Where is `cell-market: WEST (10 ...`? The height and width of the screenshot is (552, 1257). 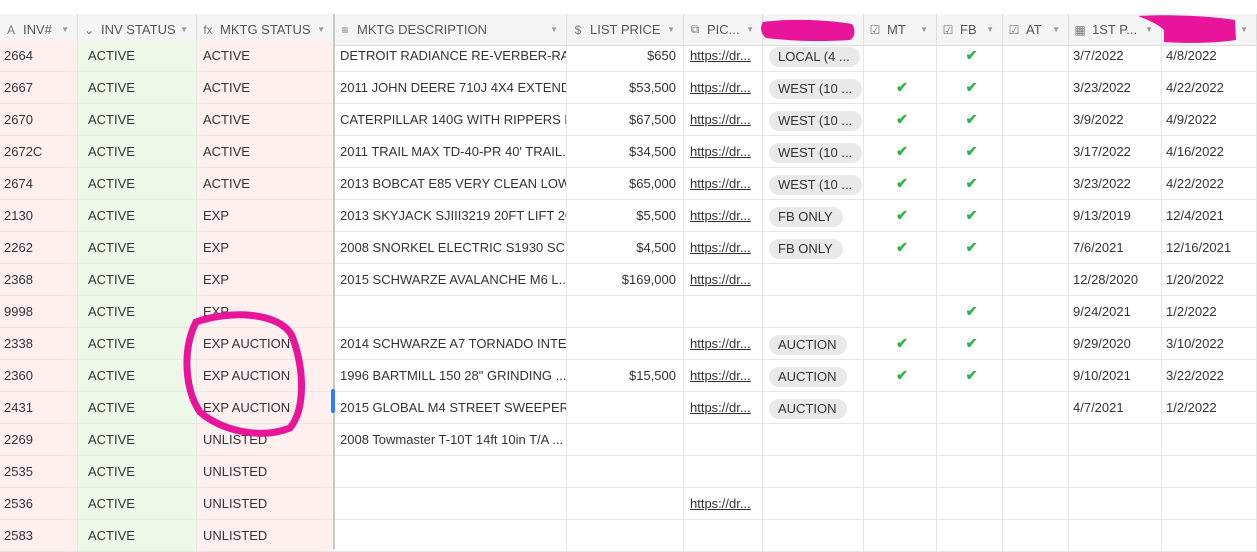 cell-market: WEST (10 ... is located at coordinates (813, 183).